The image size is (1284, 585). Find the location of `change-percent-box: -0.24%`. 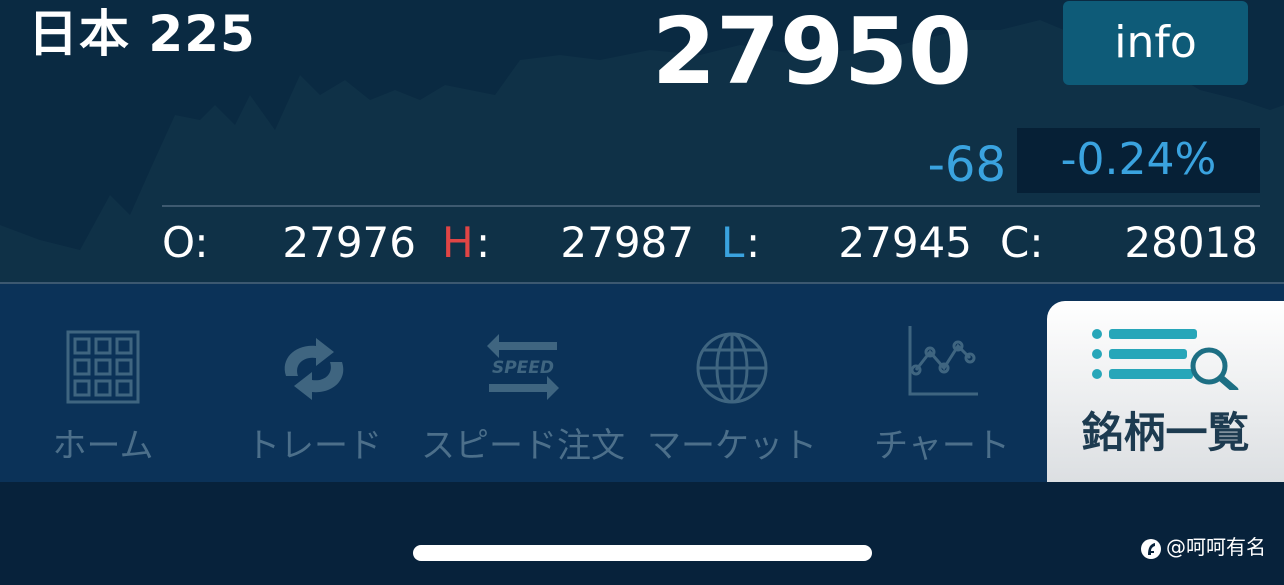

change-percent-box: -0.24% is located at coordinates (1138, 160).